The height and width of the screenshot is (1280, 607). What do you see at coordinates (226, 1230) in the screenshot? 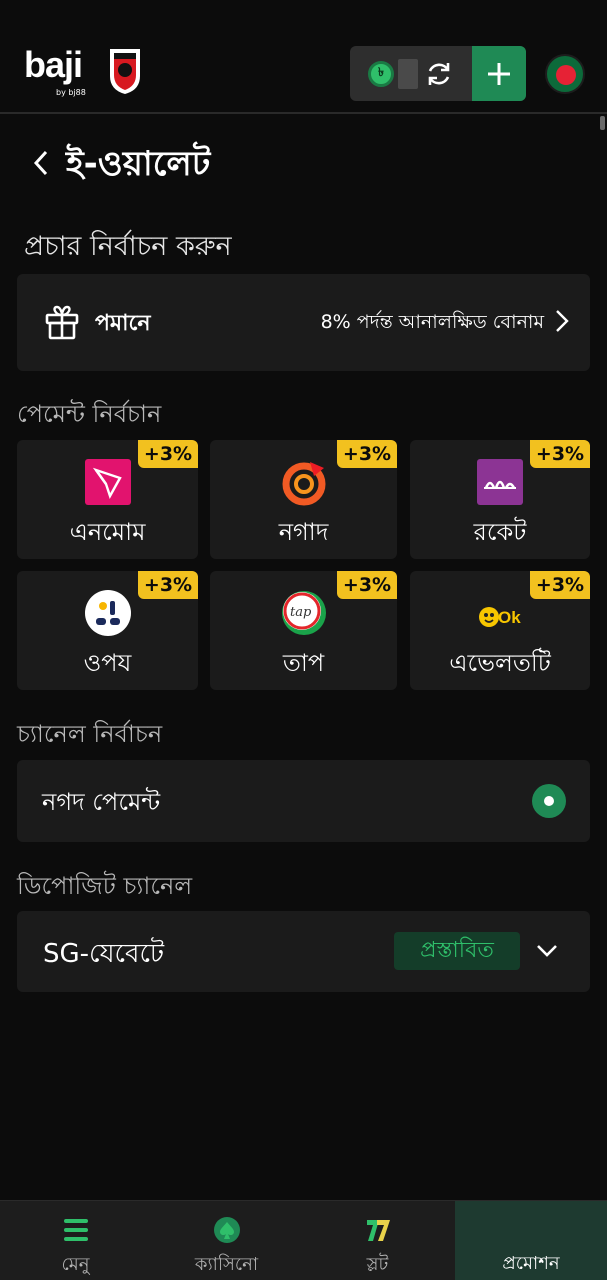
I see `casino-spade-icon` at bounding box center [226, 1230].